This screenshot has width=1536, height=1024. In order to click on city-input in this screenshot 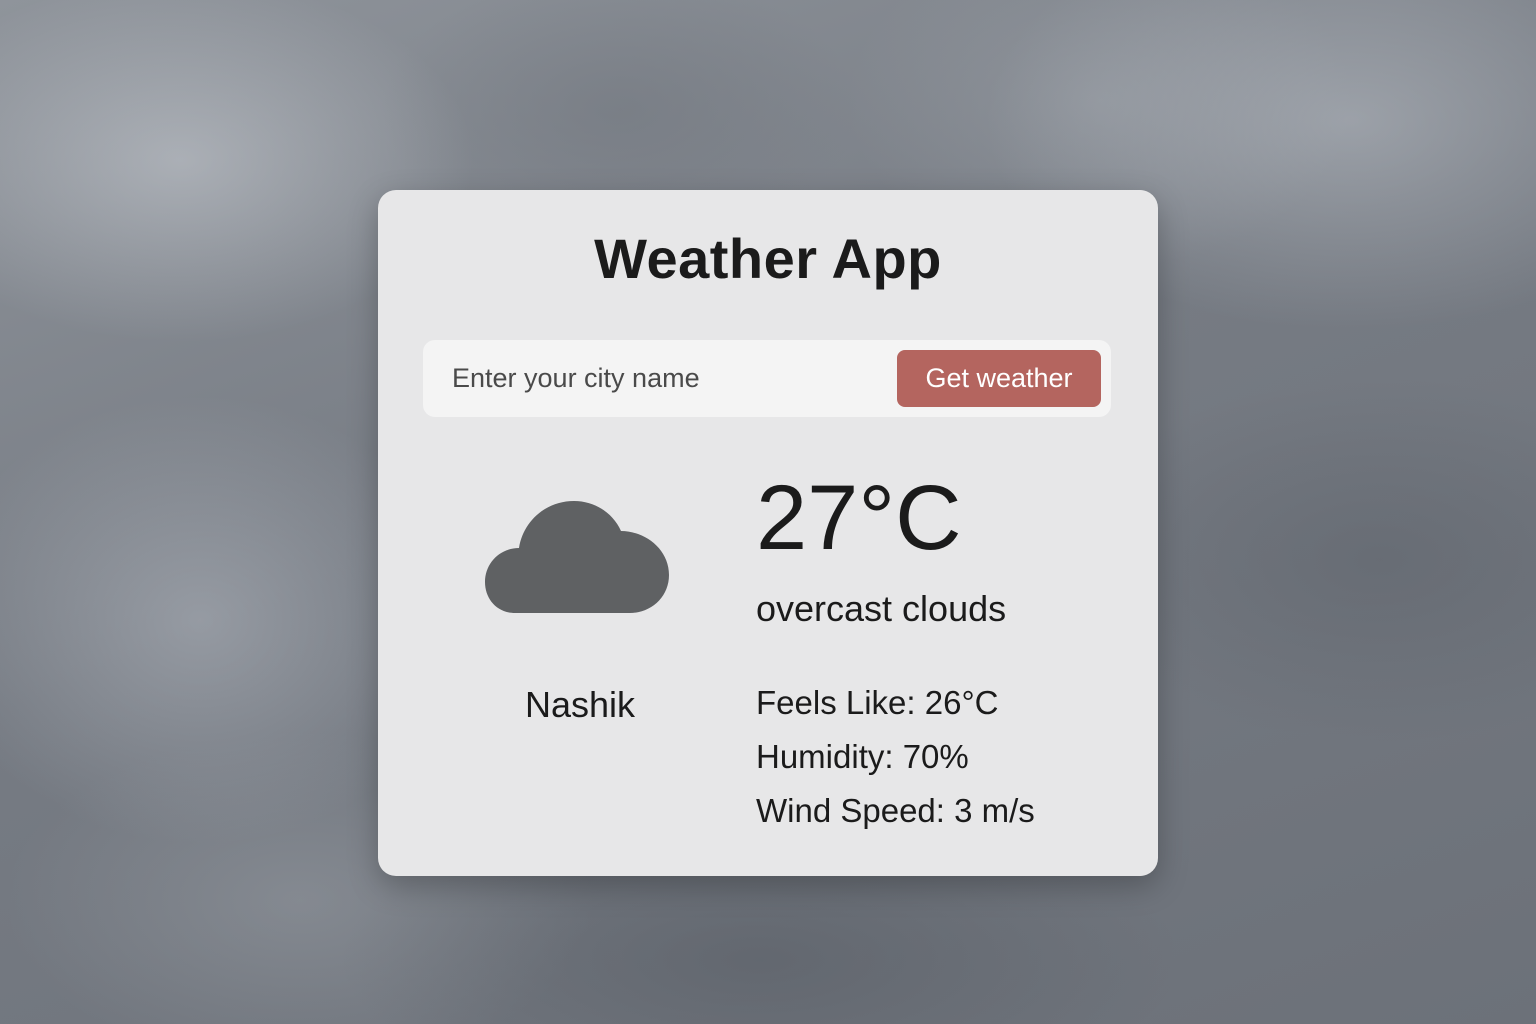, I will do `click(657, 378)`.